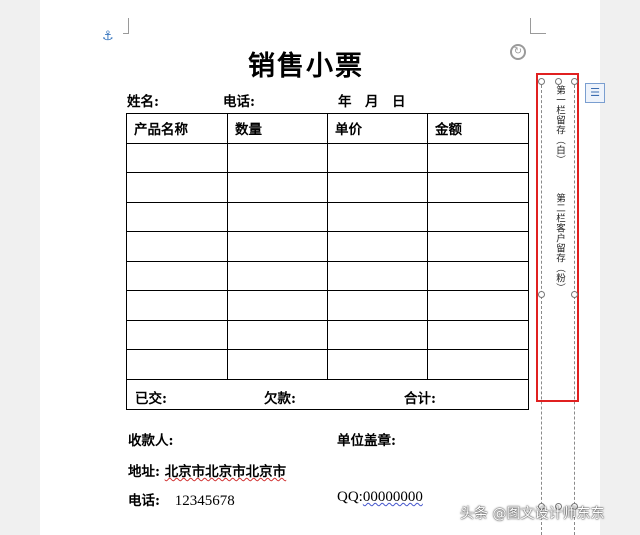 The width and height of the screenshot is (640, 535). I want to click on crop-mark-top-left, so click(126, 26).